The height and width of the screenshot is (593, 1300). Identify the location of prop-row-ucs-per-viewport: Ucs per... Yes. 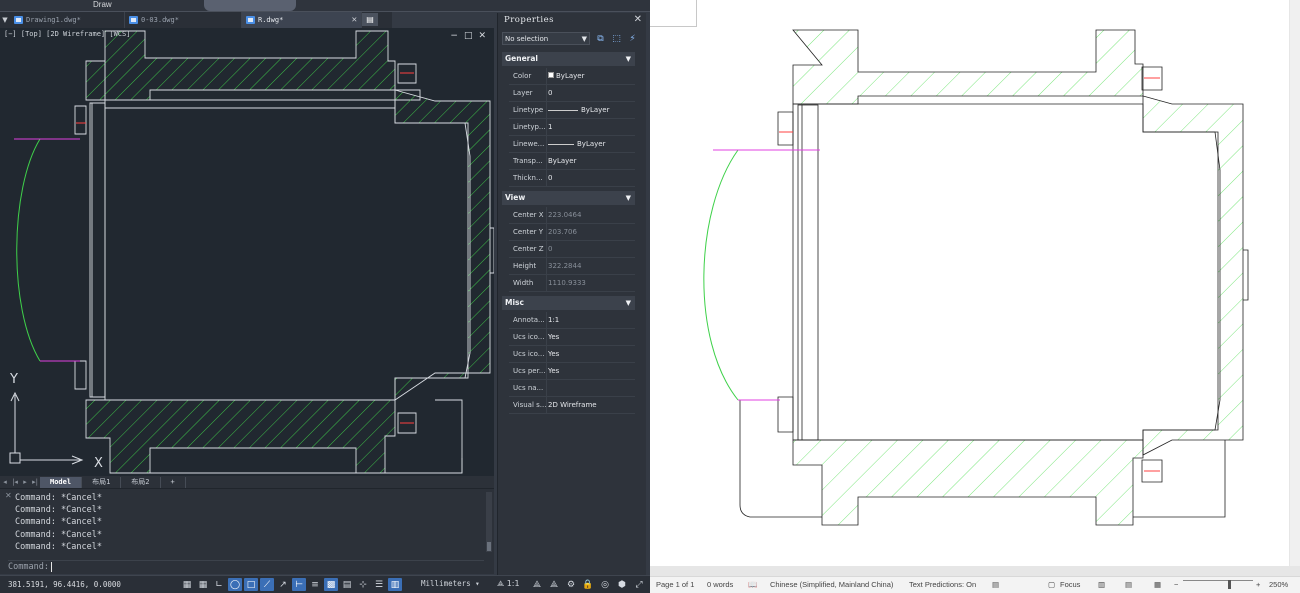
(572, 371).